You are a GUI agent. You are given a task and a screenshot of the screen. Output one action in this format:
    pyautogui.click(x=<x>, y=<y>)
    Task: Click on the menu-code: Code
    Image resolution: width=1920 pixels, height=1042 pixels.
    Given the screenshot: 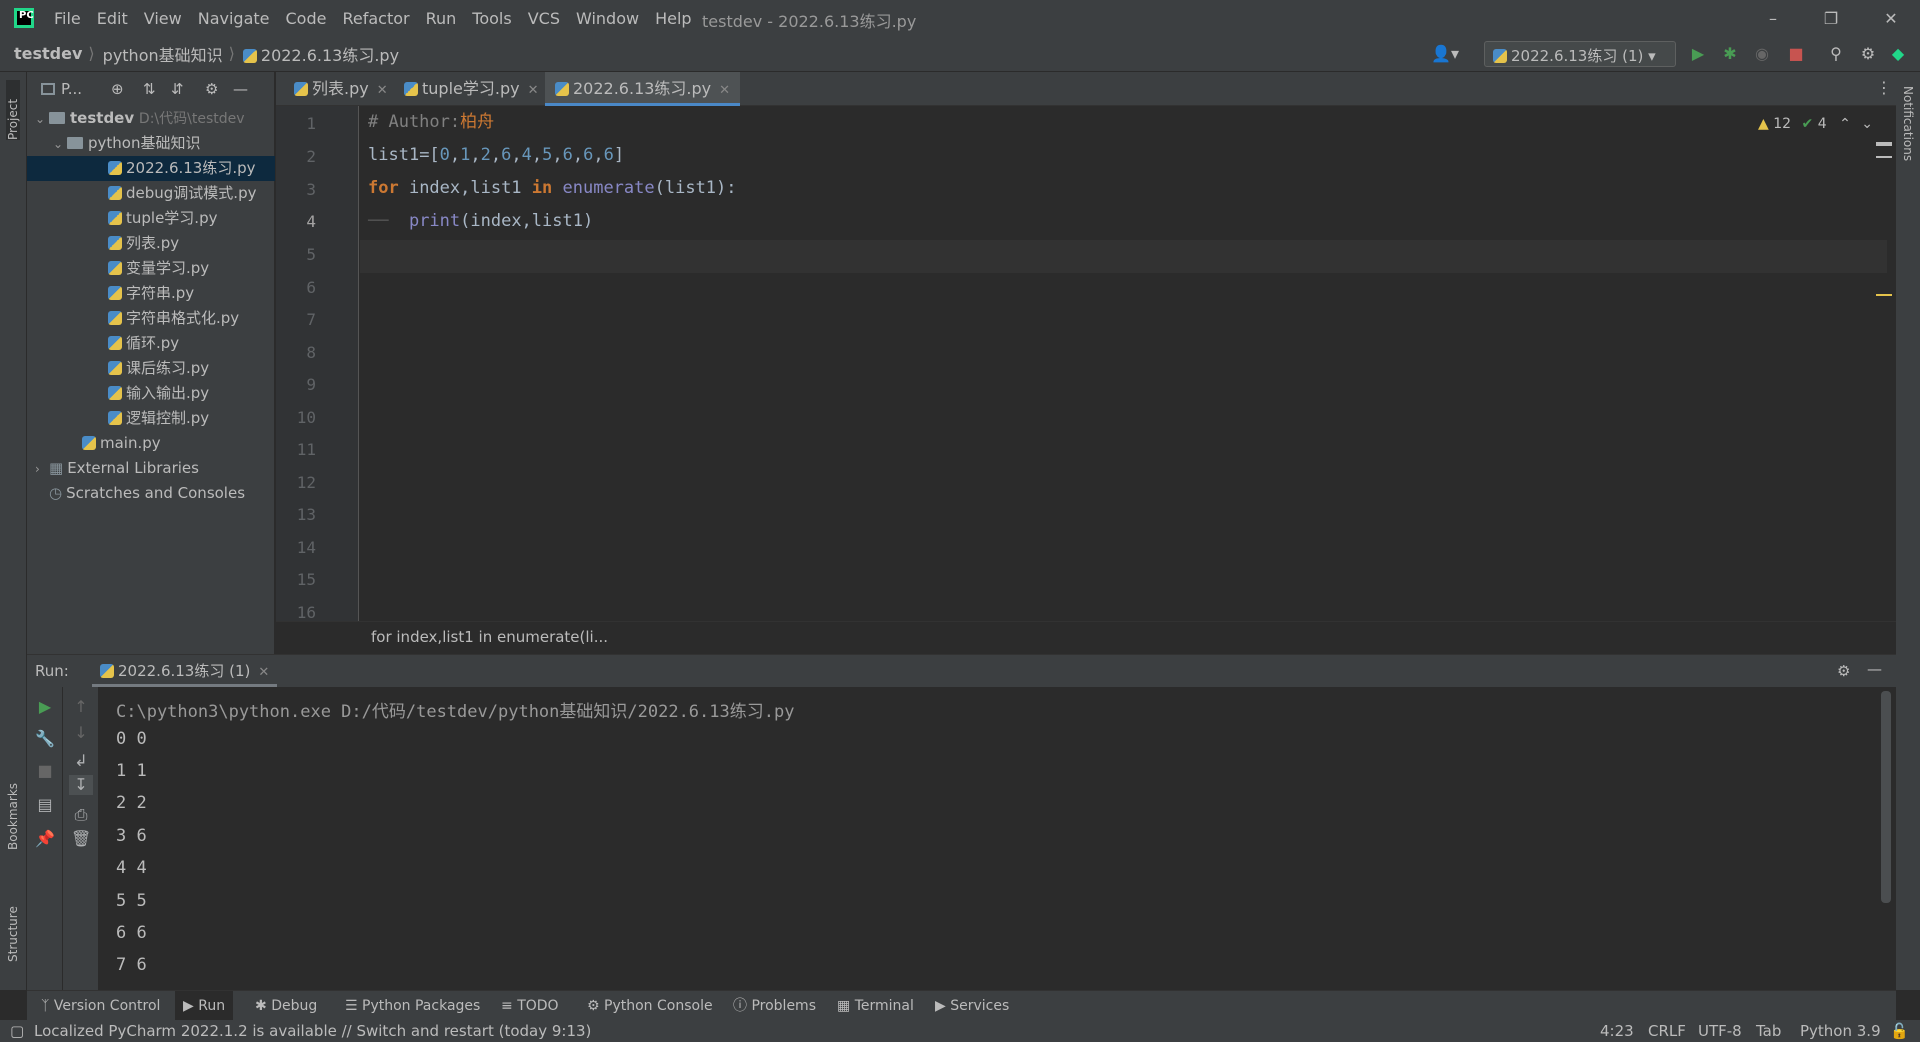 What is the action you would take?
    pyautogui.click(x=306, y=18)
    